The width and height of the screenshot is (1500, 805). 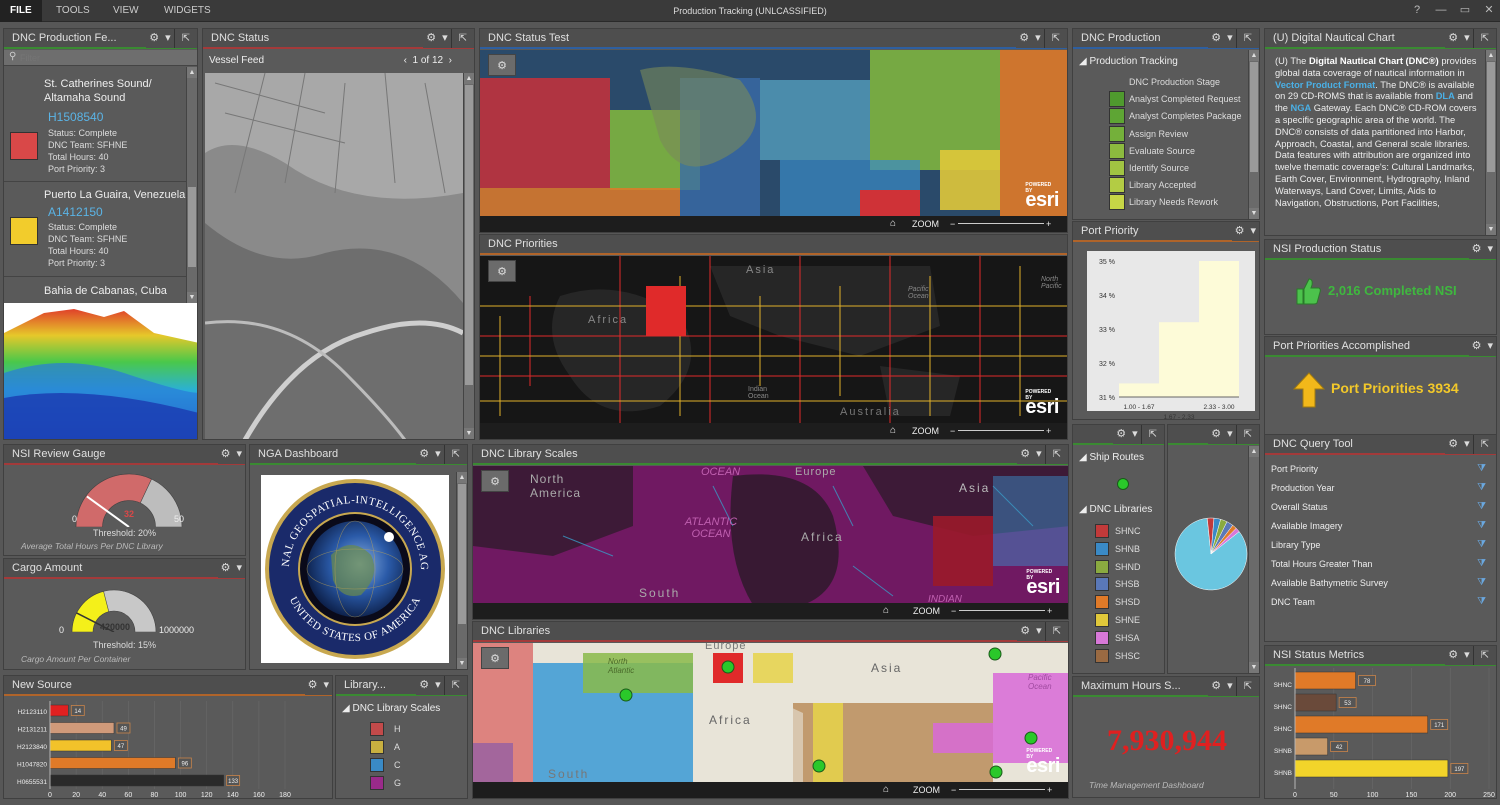 What do you see at coordinates (1325, 85) in the screenshot?
I see `vpf-link: Vector Product Format` at bounding box center [1325, 85].